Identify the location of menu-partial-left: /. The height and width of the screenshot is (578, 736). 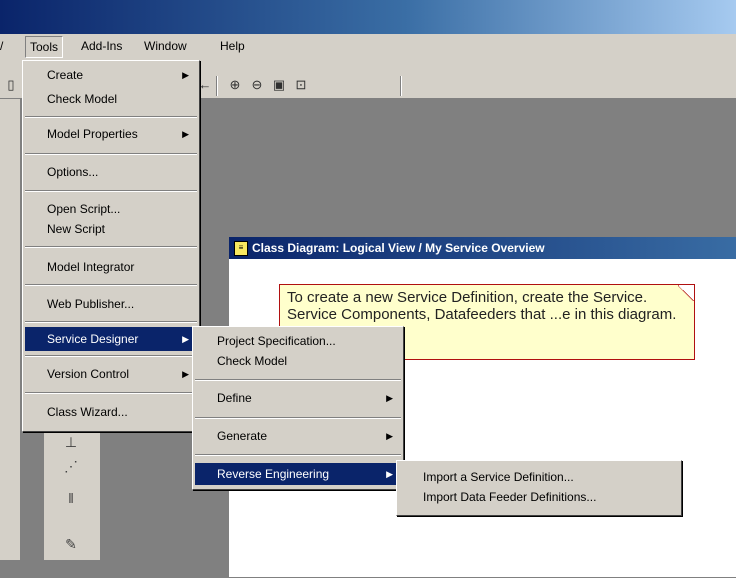
(1, 46).